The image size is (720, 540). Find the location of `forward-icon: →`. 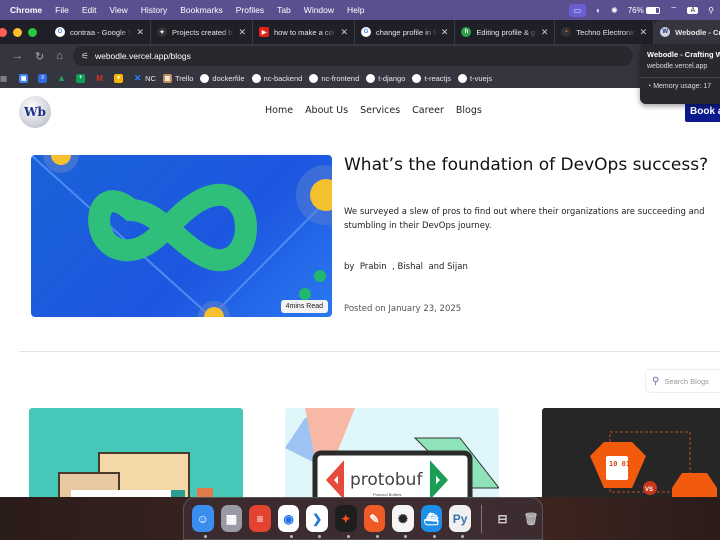

forward-icon: → is located at coordinates (17, 56).